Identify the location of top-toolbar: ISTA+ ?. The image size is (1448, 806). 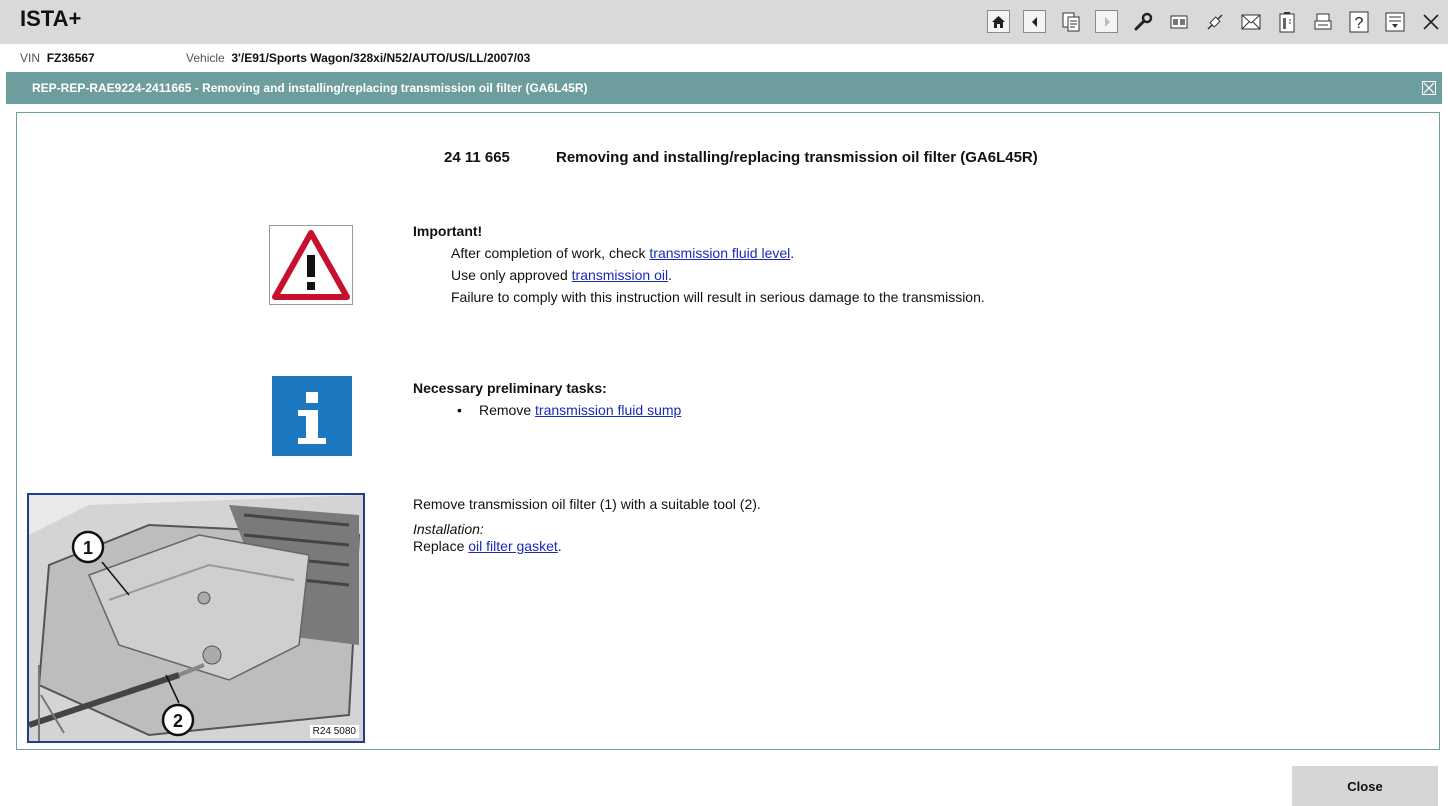
(724, 22).